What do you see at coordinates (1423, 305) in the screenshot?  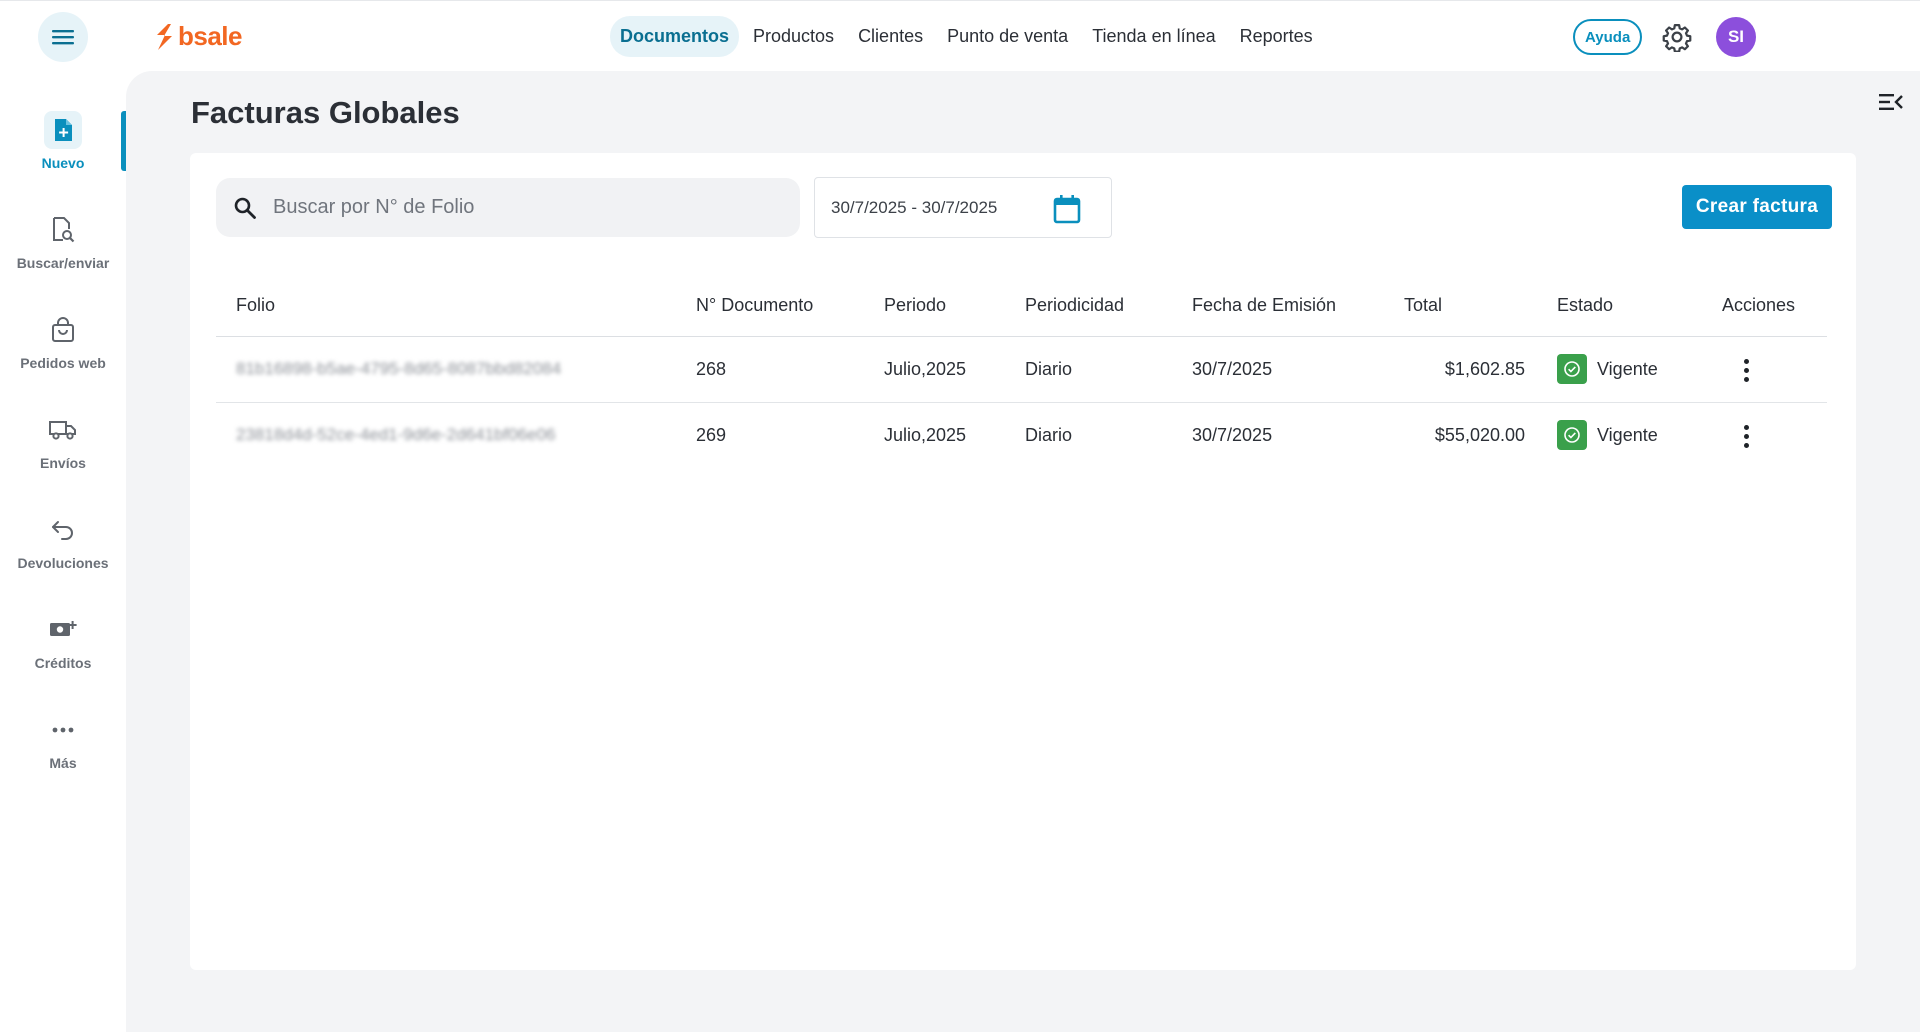 I see `column-header-total: Total` at bounding box center [1423, 305].